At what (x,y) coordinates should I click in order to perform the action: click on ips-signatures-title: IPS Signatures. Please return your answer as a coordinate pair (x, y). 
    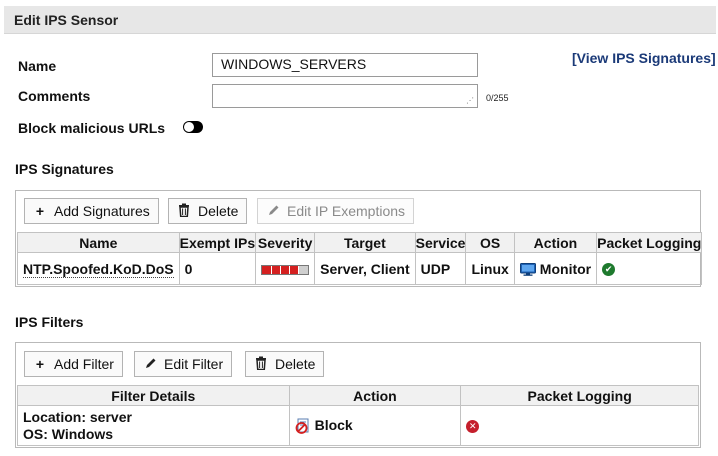
    Looking at the image, I should click on (64, 169).